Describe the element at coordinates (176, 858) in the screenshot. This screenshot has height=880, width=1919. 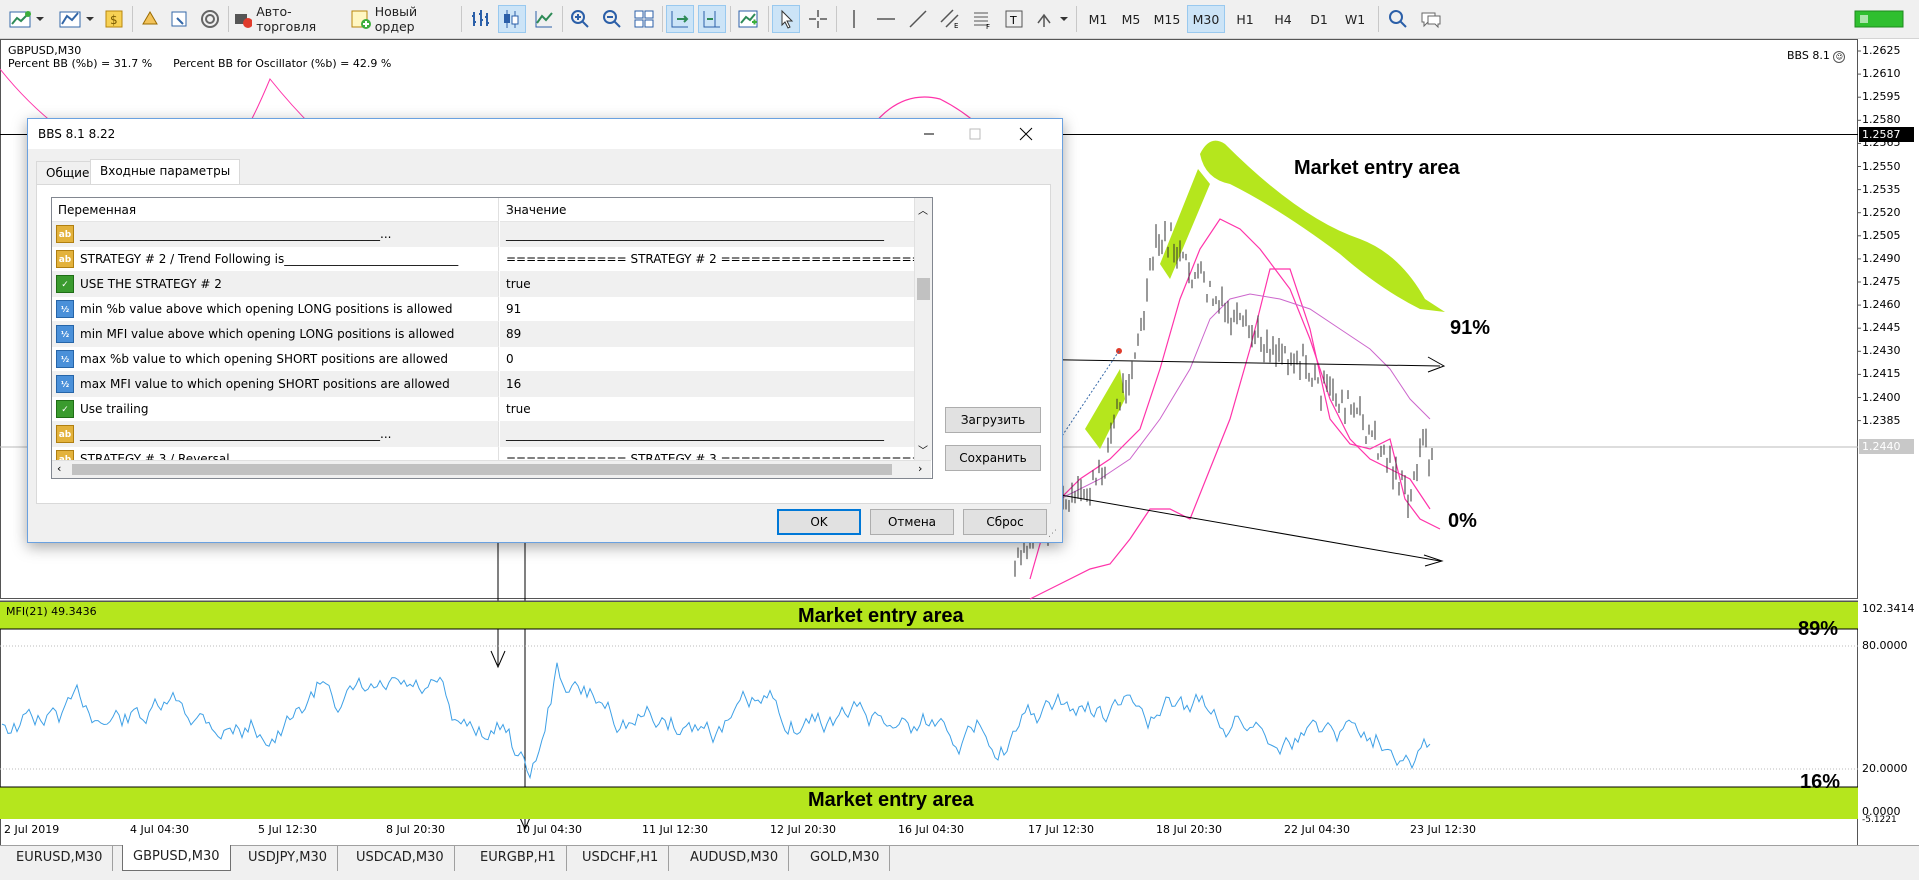
I see `symbol-tab-gbpusd: GBPUSD,M30` at that location.